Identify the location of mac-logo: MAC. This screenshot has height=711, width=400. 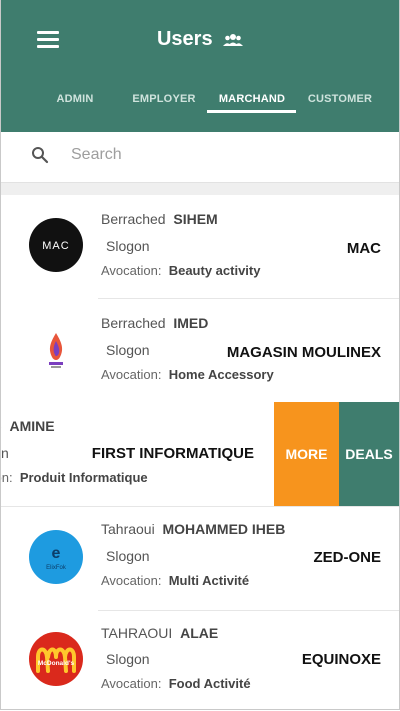
(56, 245).